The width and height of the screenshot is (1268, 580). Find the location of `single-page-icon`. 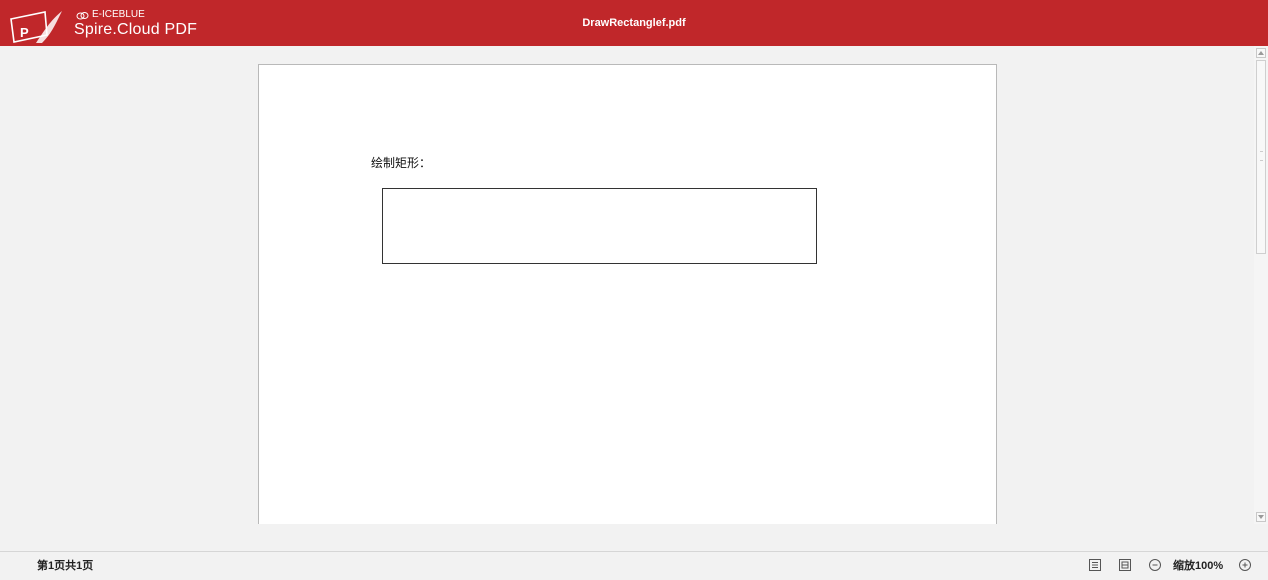

single-page-icon is located at coordinates (1095, 565).